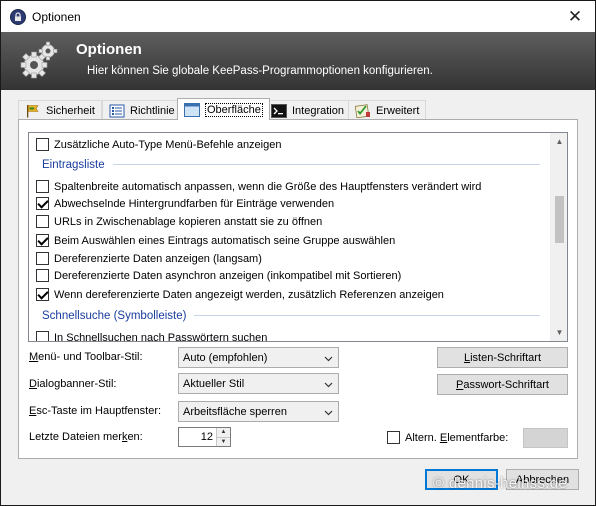  I want to click on tab-richtlinie: Richtlinie, so click(142, 110).